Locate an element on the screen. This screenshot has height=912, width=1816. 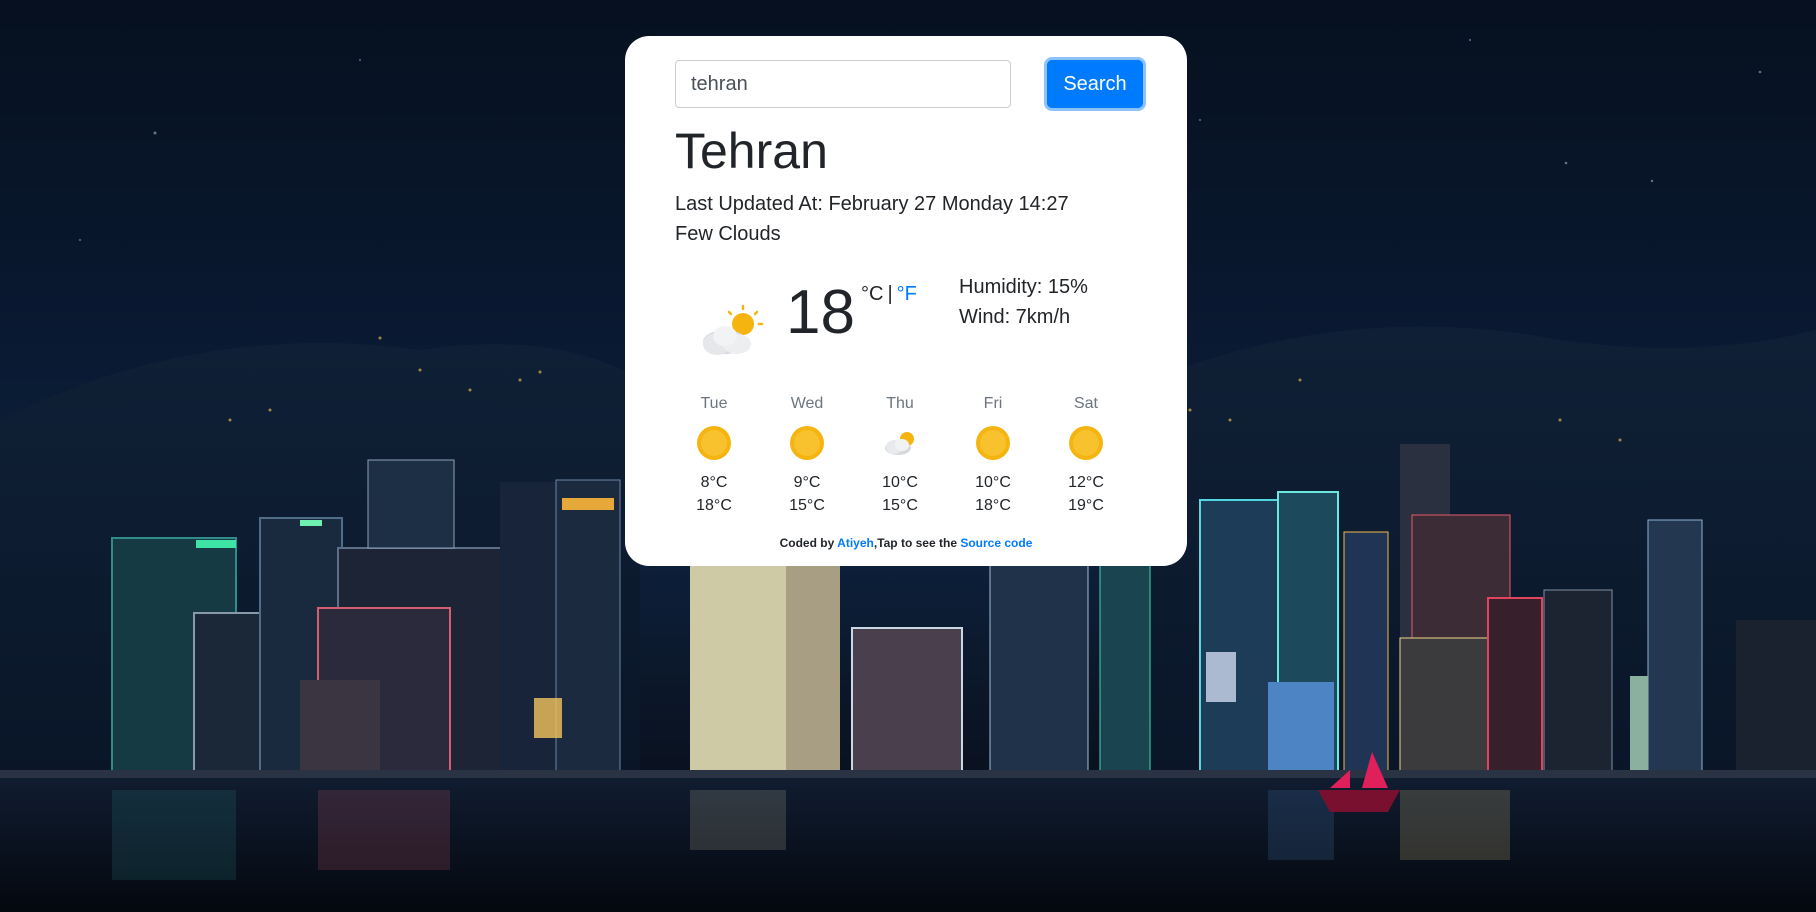
forecast-day: Sat 12°C 19°C is located at coordinates (1086, 456).